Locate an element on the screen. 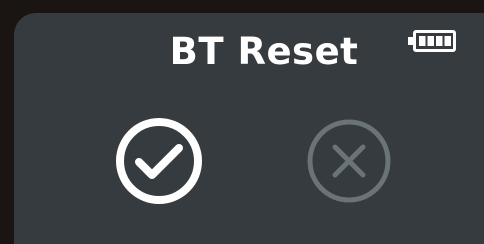 The width and height of the screenshot is (484, 244). battery-icon is located at coordinates (432, 41).